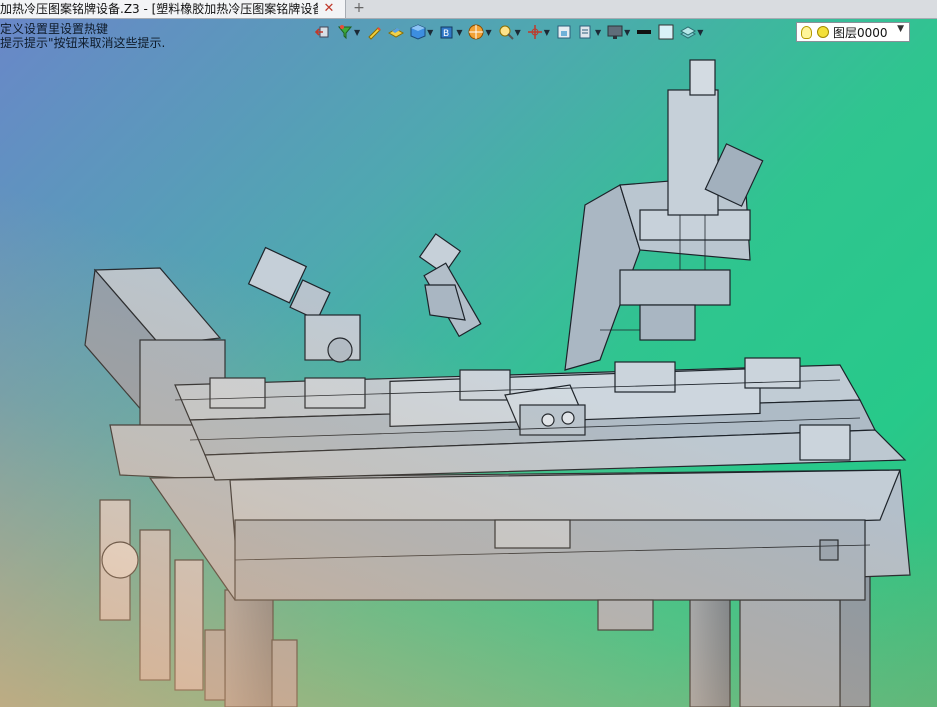 Image resolution: width=937 pixels, height=707 pixels. What do you see at coordinates (823, 32) in the screenshot?
I see `layer-color-icon` at bounding box center [823, 32].